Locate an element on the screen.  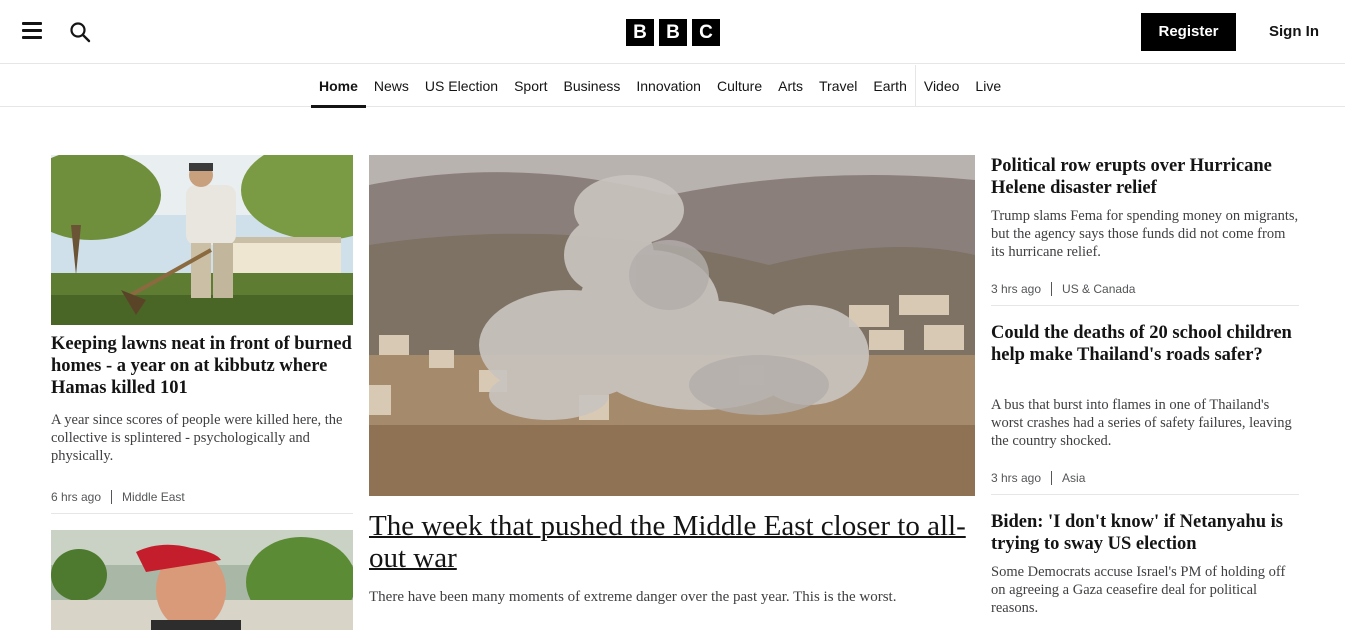
story-meta: 3 hrs ago Asia is located at coordinates (1038, 478).